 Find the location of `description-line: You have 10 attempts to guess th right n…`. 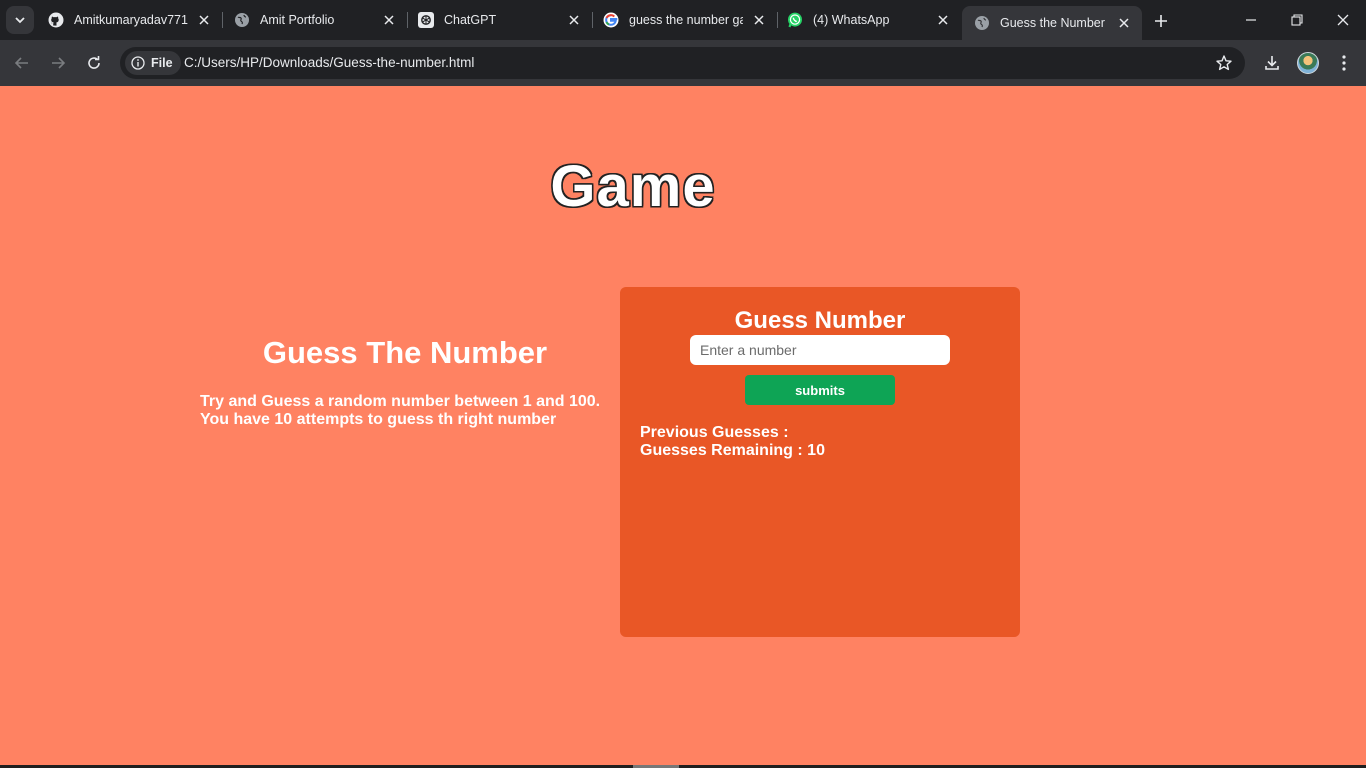

description-line: You have 10 attempts to guess th right n… is located at coordinates (378, 419).